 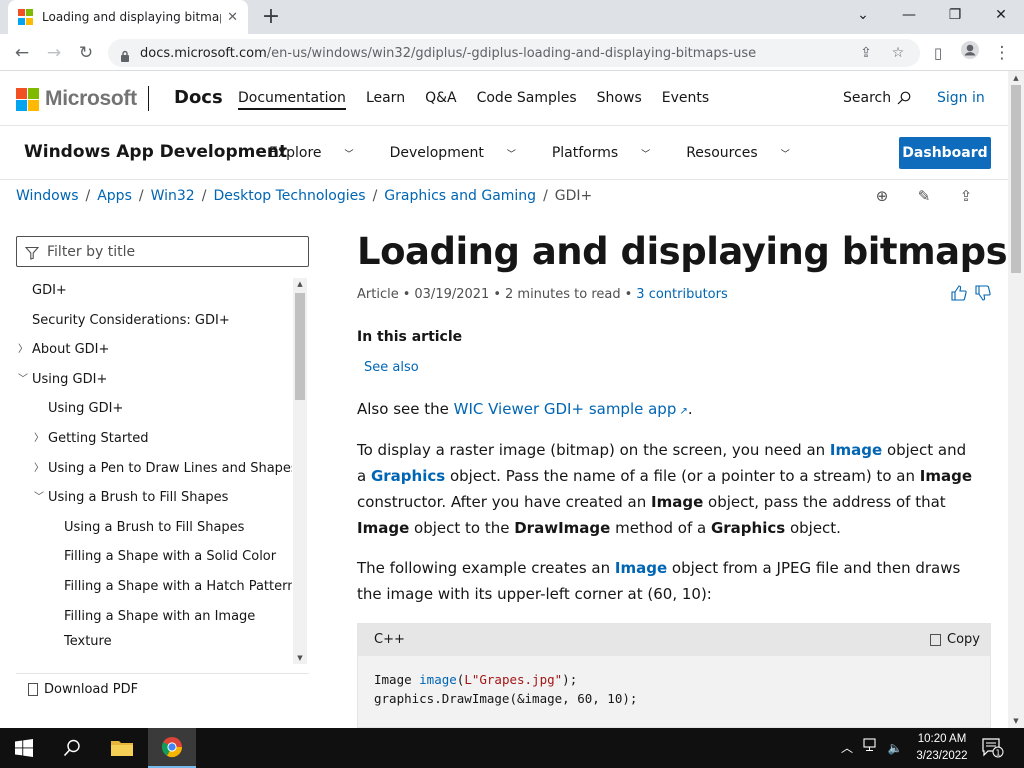 What do you see at coordinates (167, 251) in the screenshot?
I see `filter-by-title-input` at bounding box center [167, 251].